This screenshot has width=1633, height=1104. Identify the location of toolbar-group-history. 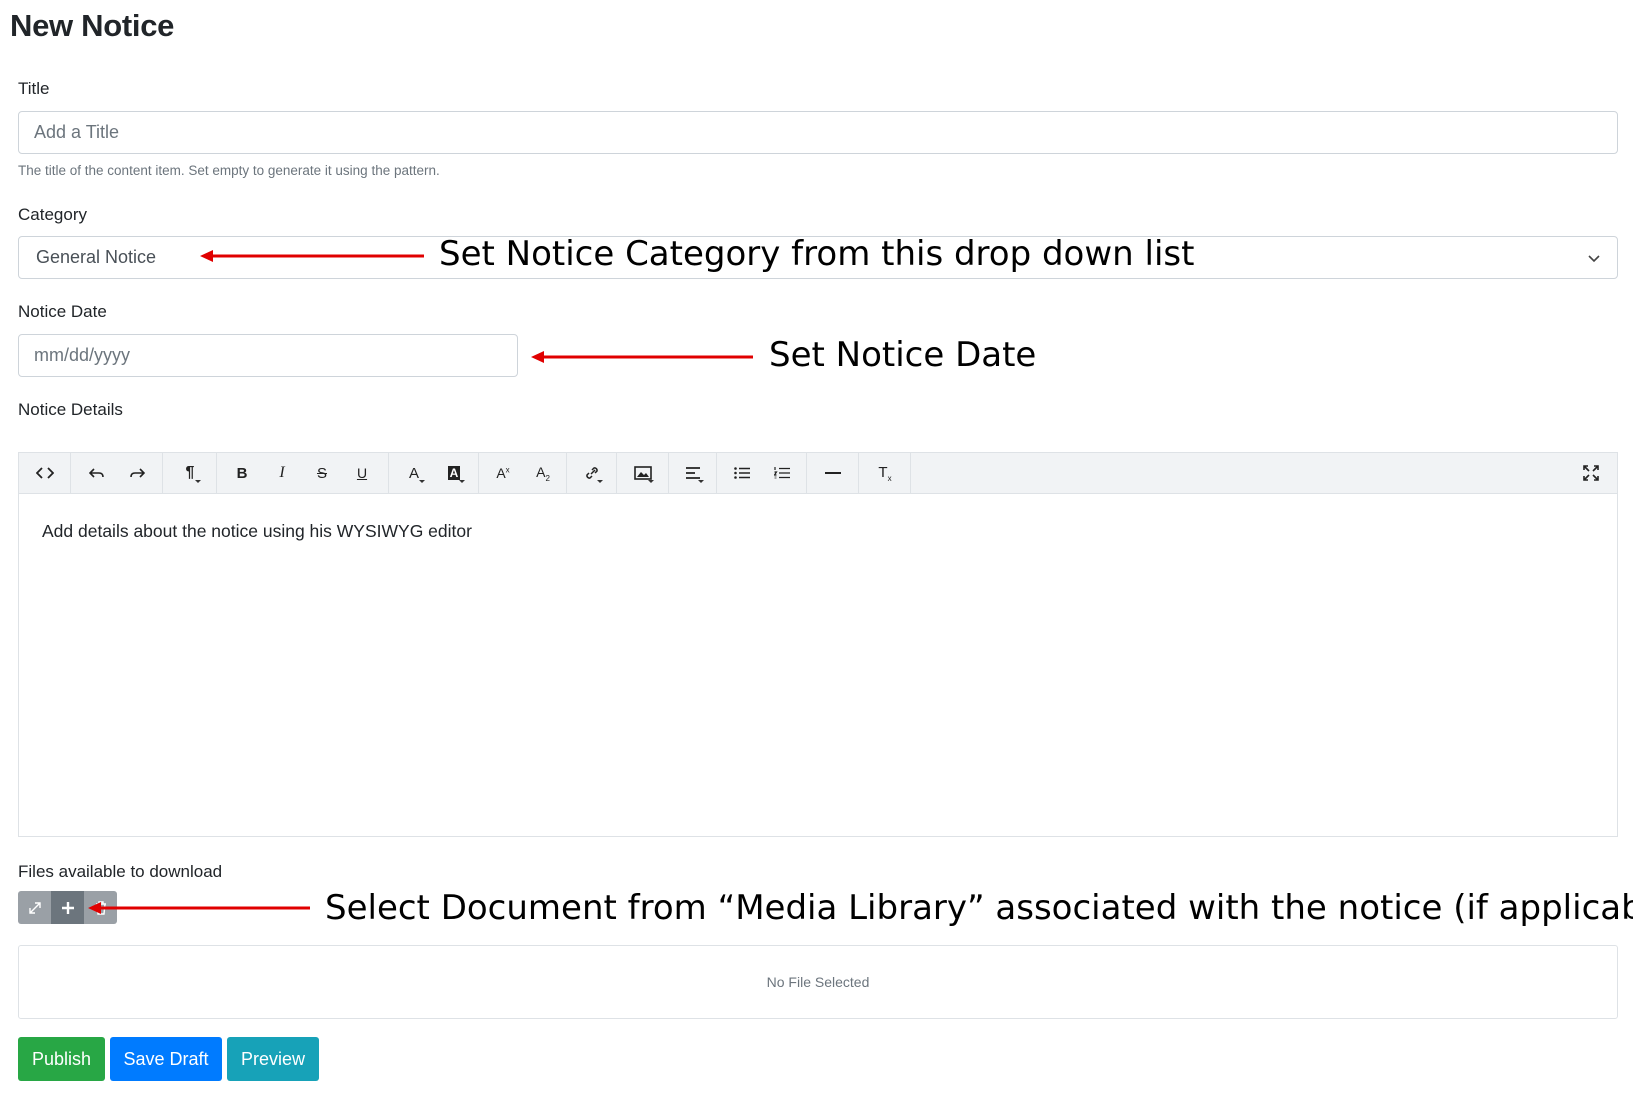
(117, 473).